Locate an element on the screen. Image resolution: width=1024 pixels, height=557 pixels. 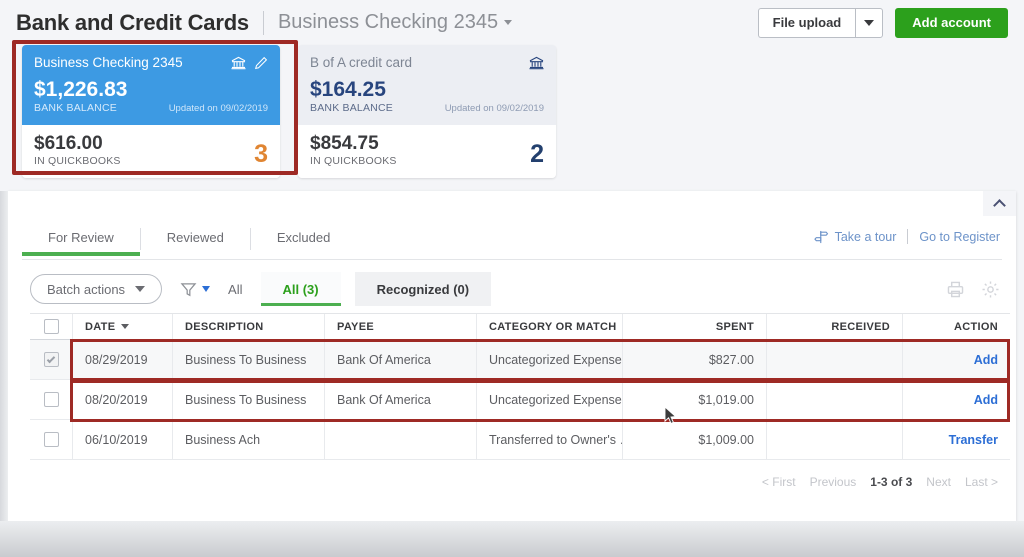
transactions-toolbar: Batch actions All All (3) Recognized (0) is located at coordinates (512, 289).